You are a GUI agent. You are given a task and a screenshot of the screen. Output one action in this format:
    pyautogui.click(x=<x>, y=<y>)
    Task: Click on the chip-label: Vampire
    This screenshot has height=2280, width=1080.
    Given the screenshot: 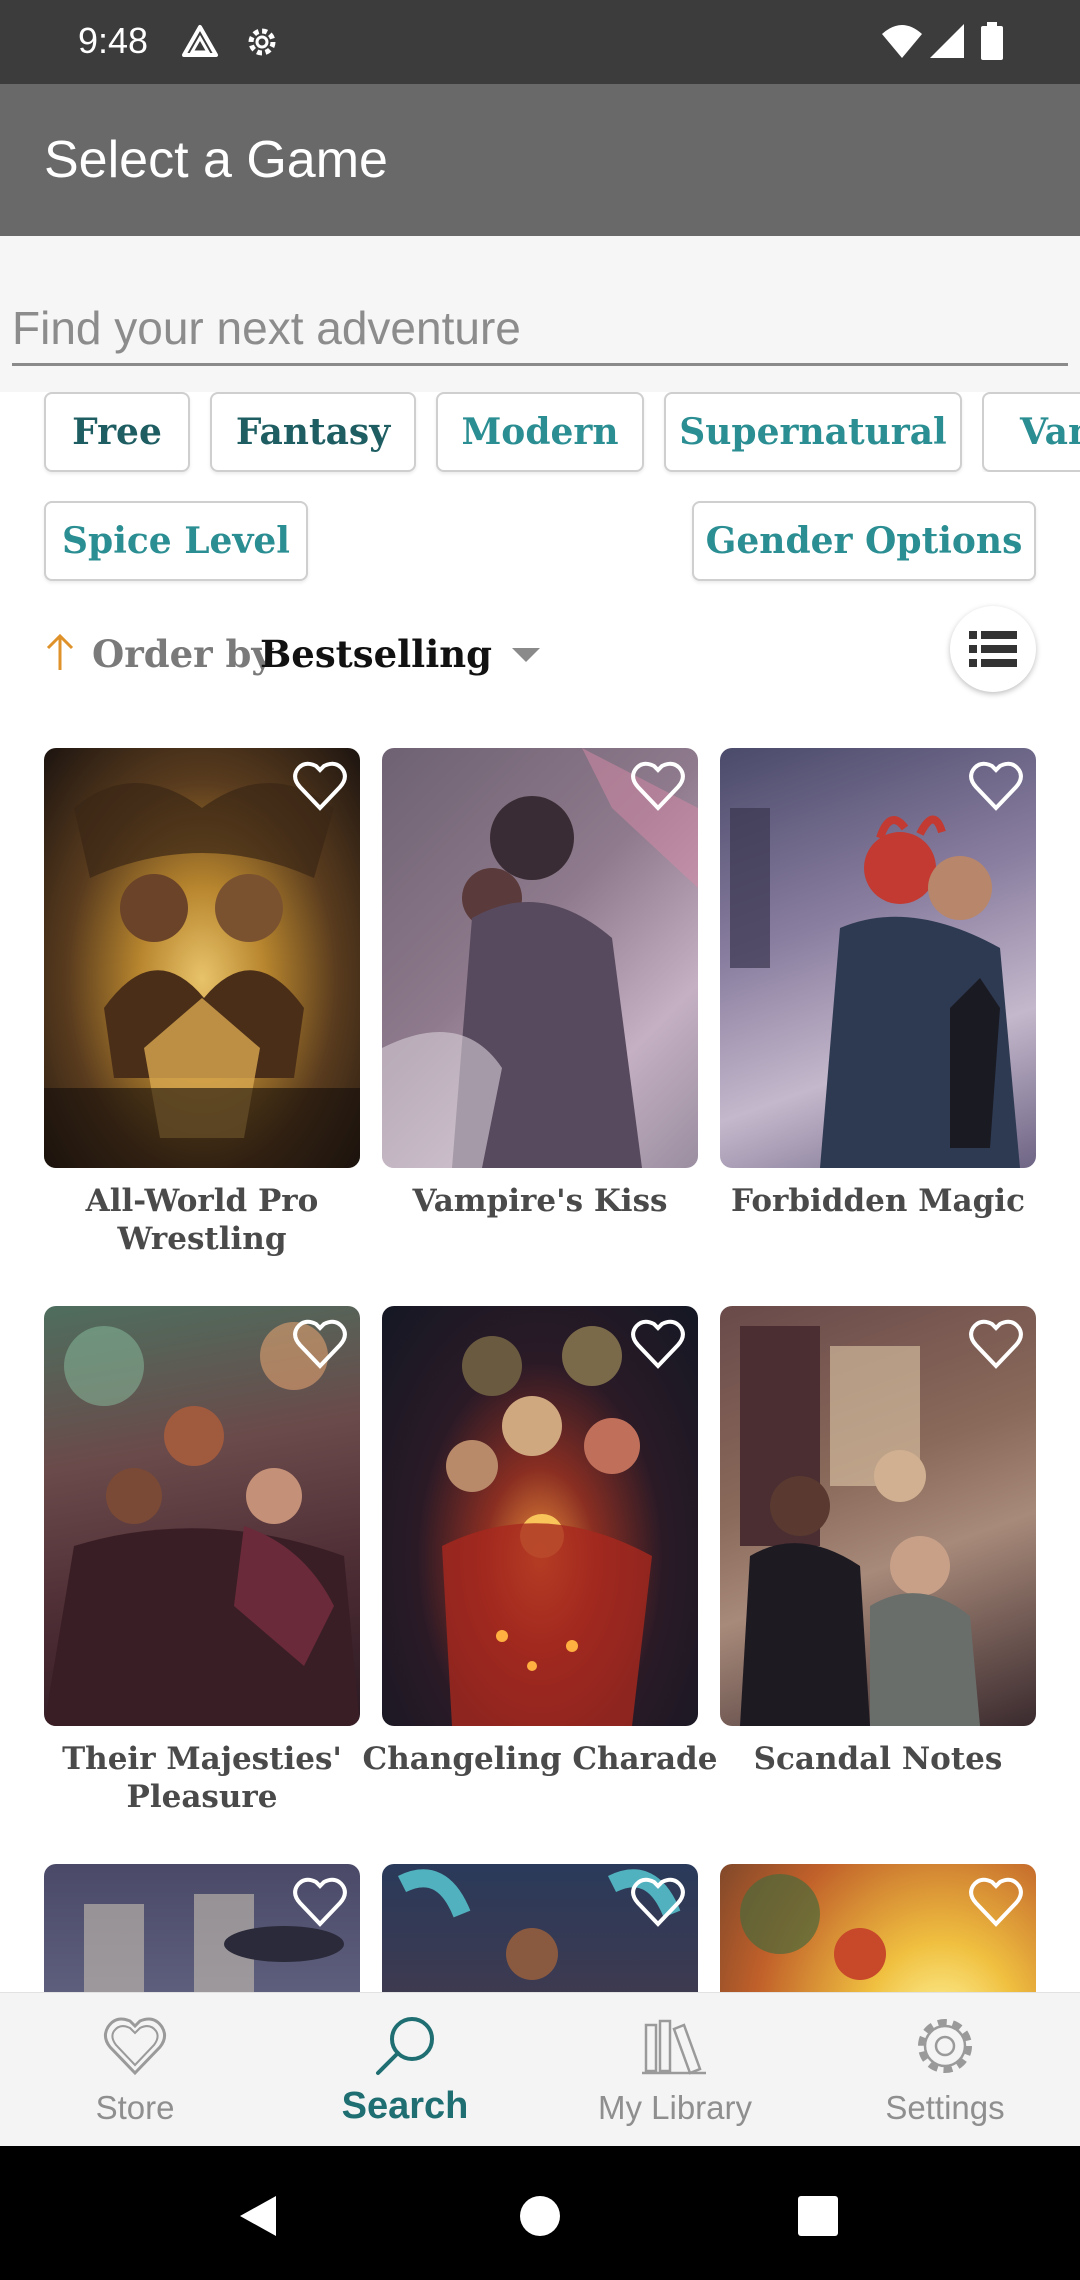 What is the action you would take?
    pyautogui.click(x=1050, y=432)
    